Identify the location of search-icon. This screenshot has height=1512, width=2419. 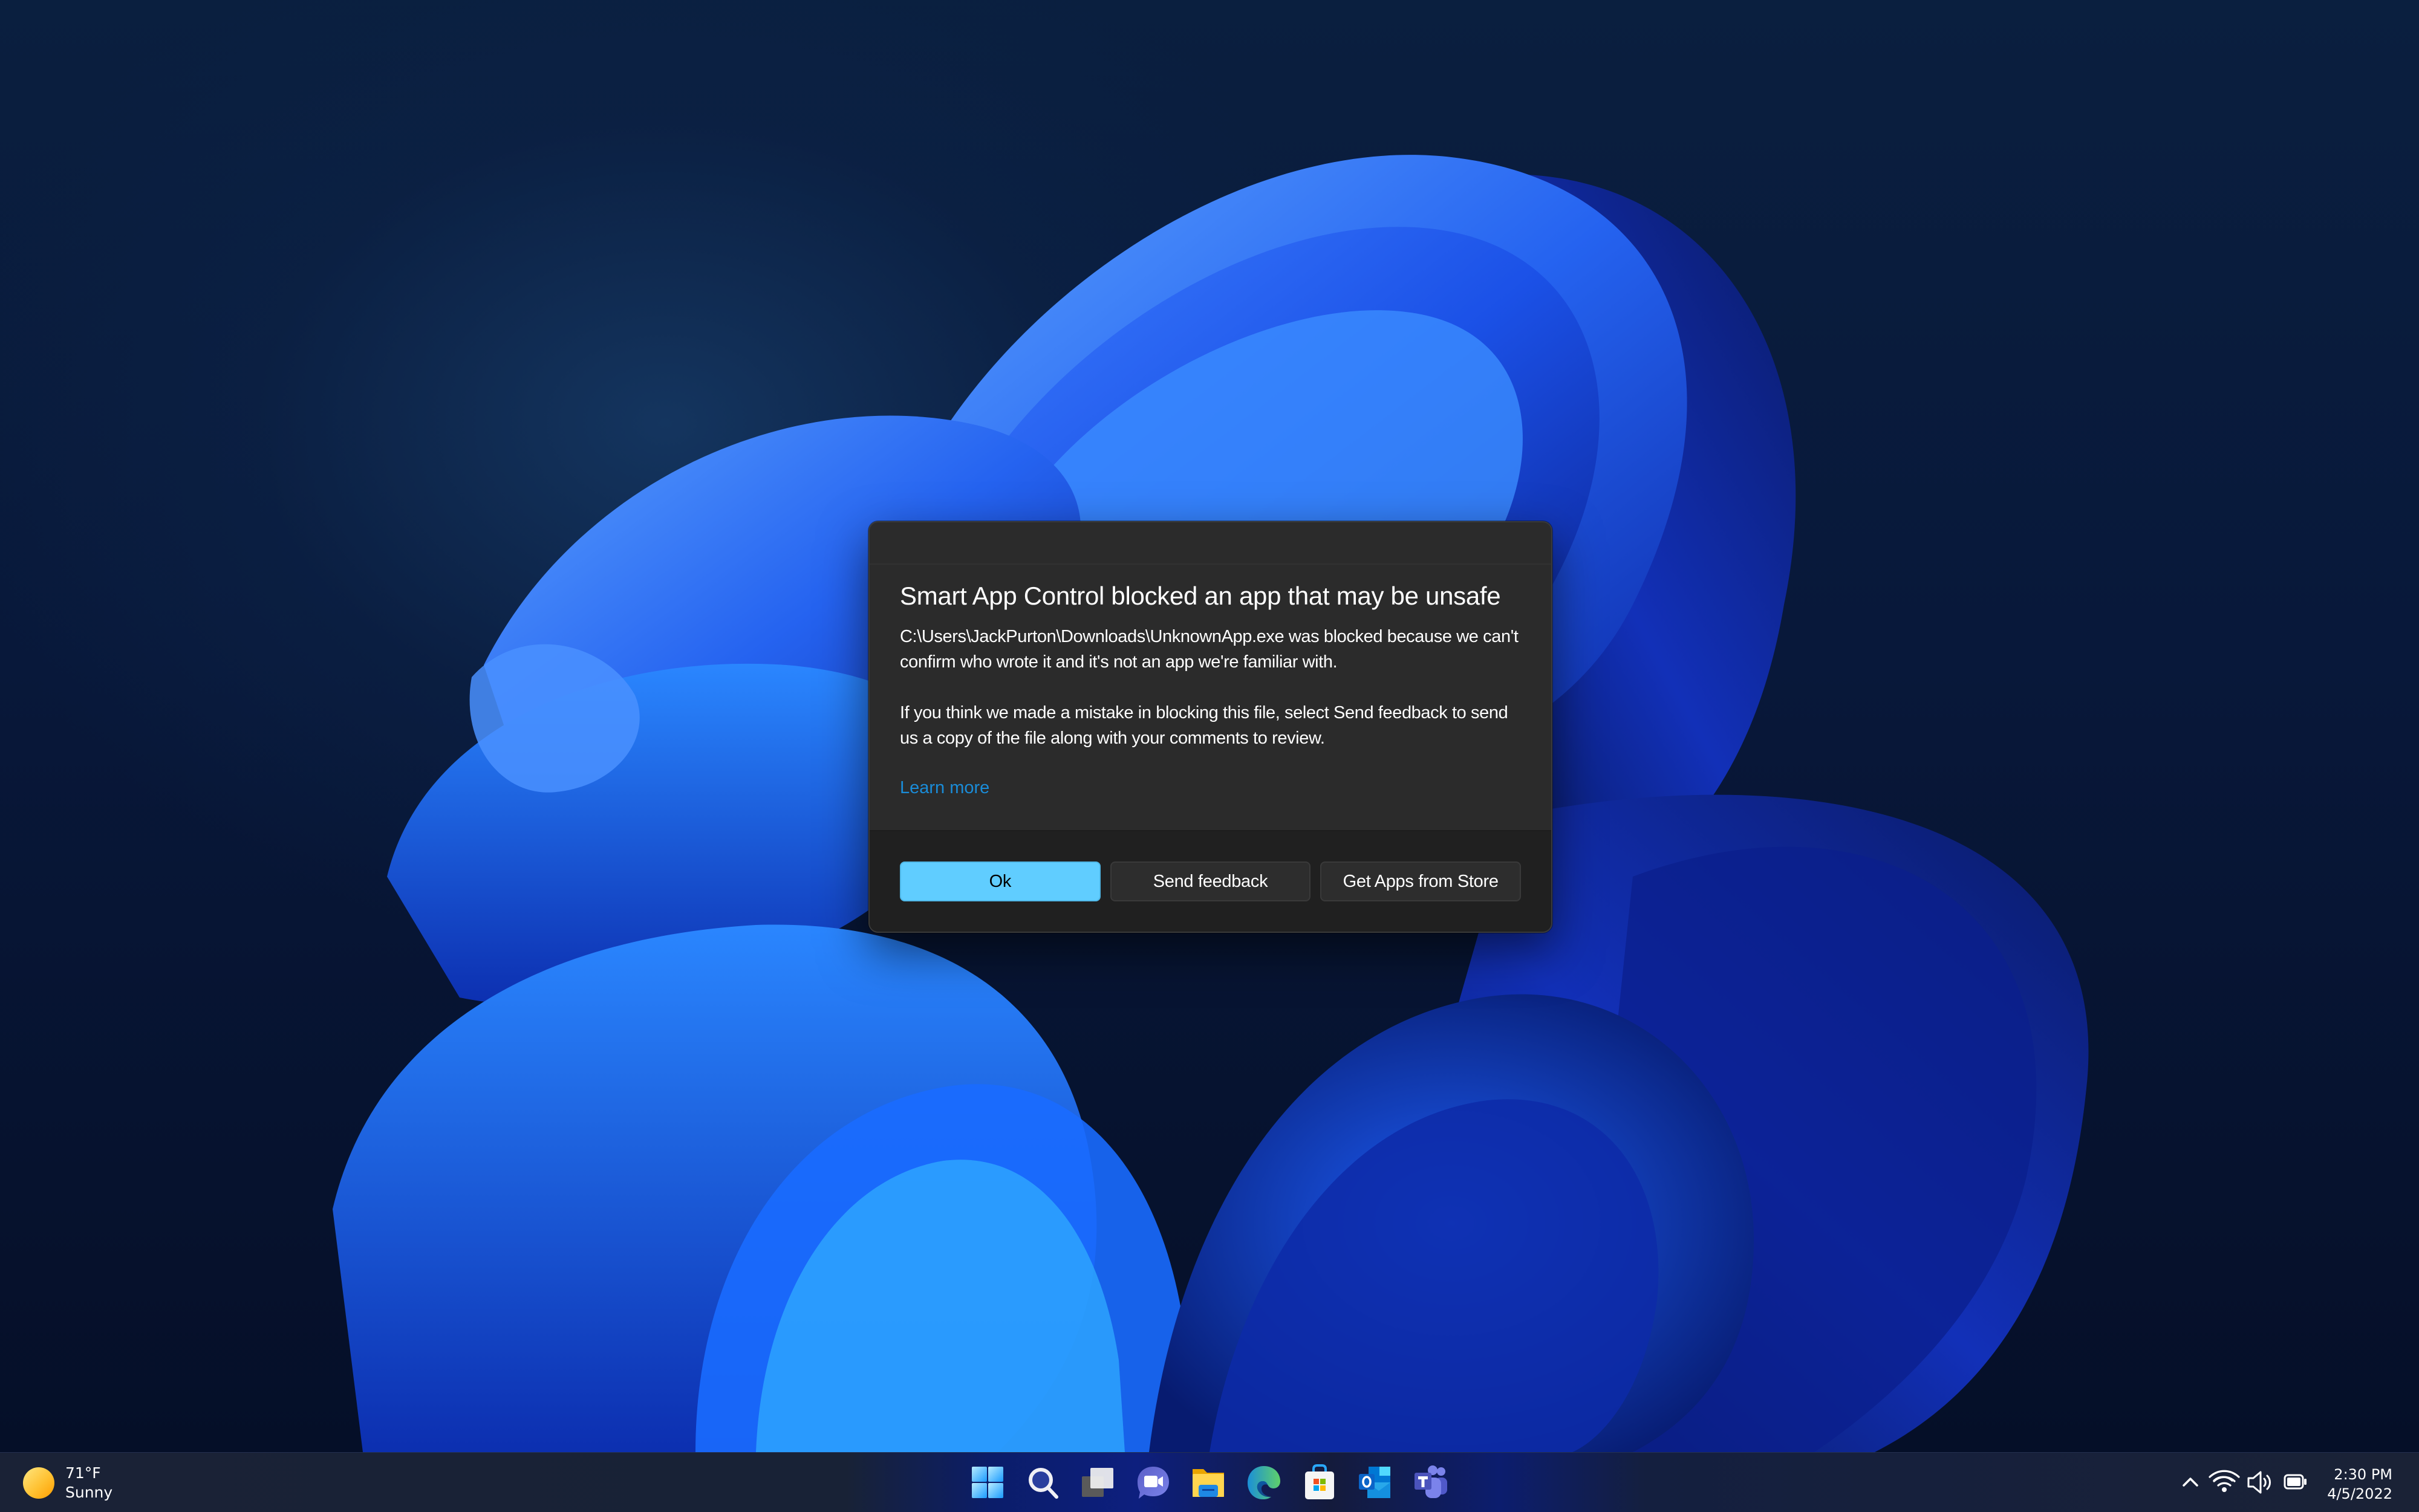
(1043, 1483).